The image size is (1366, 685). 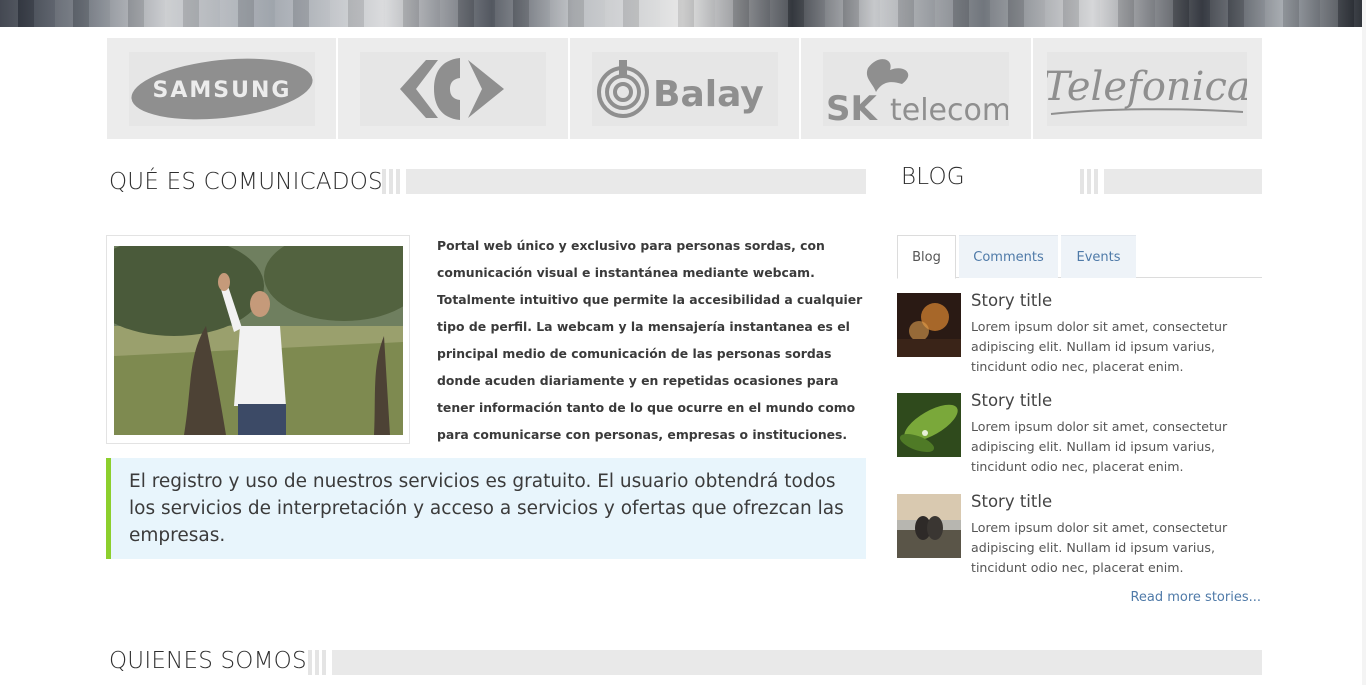 I want to click on blog-tabs: Blog Comments Events, so click(x=1079, y=257).